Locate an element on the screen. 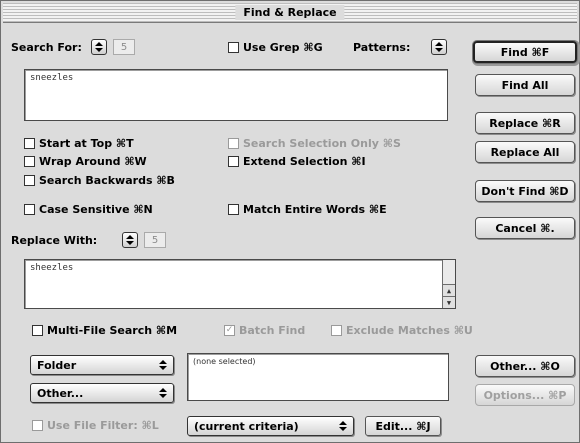  multi-file-search-checkbox: Multi-File Search ⌘M is located at coordinates (104, 330).